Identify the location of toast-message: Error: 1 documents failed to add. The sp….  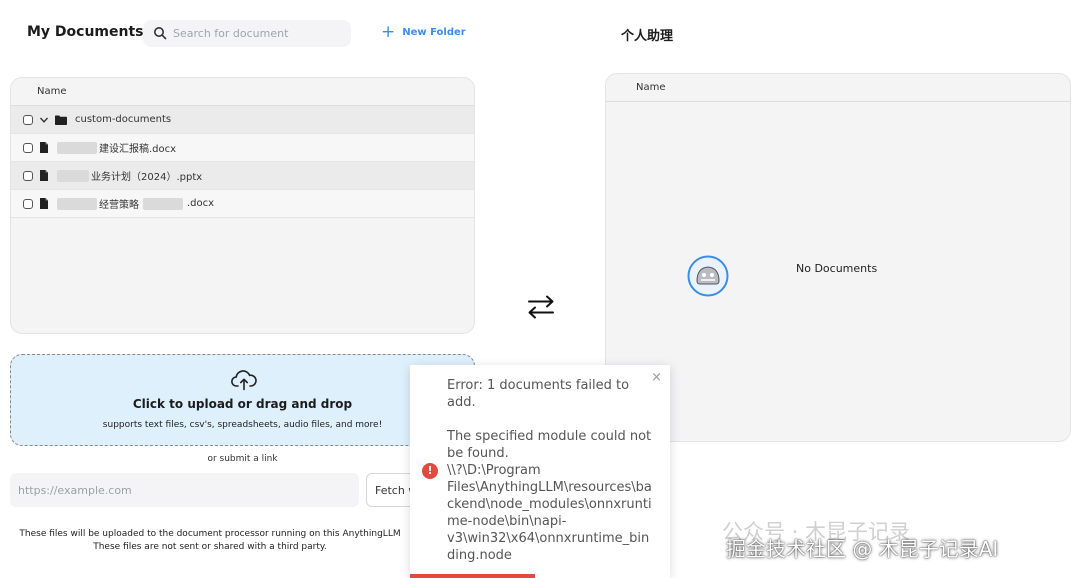
(551, 470).